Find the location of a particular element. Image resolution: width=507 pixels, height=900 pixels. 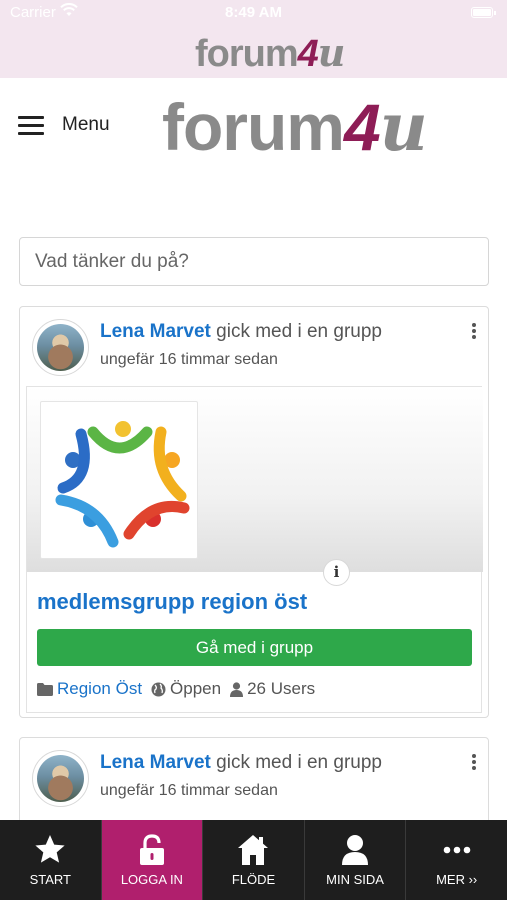

group-category: Region Öst is located at coordinates (89, 689).